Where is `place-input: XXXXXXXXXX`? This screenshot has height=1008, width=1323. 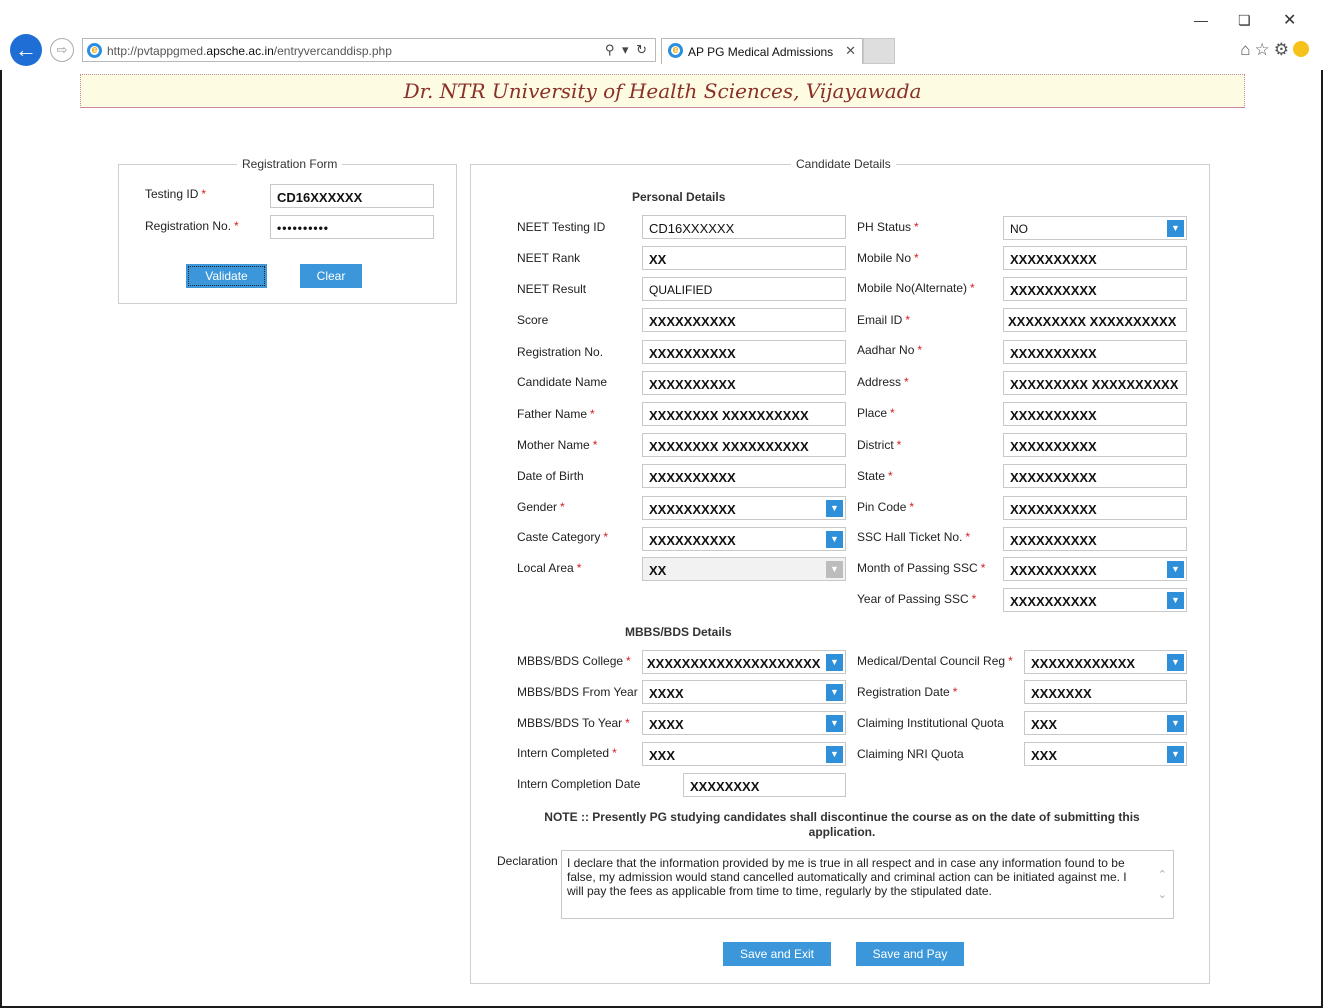
place-input: XXXXXXXXXX is located at coordinates (1095, 414).